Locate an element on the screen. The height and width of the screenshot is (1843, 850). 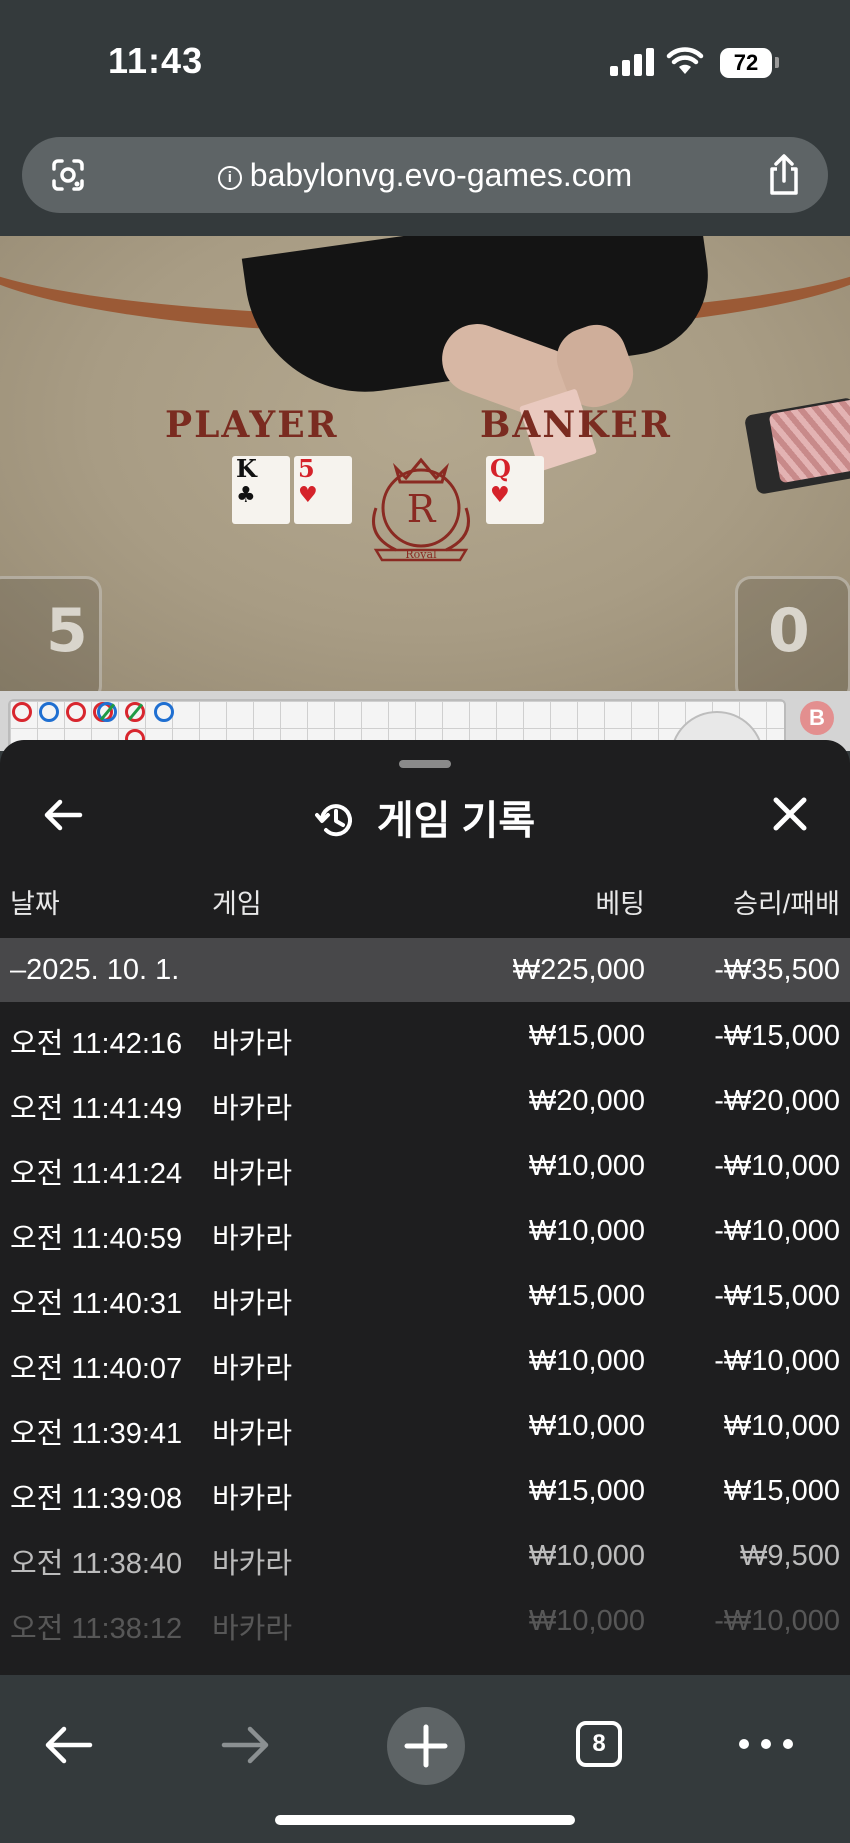
history-row: 오전 11:42:16 바카라 ₩15,000 -₩15,000 is located at coordinates (425, 1034).